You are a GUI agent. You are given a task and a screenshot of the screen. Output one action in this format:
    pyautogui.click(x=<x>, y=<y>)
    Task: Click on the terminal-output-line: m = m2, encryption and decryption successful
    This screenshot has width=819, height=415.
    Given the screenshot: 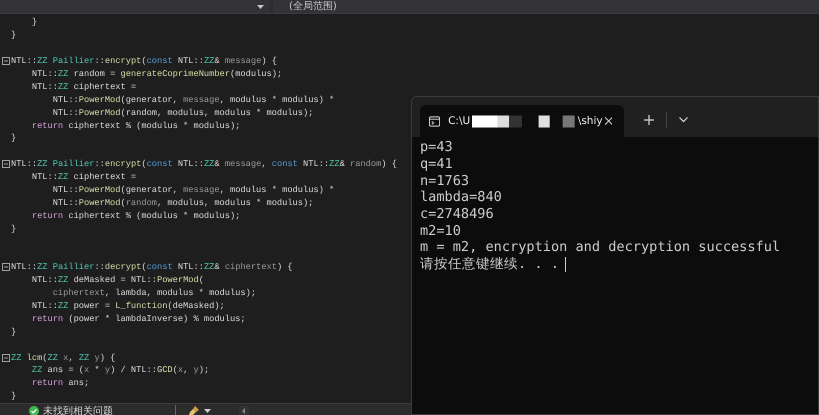 What is the action you would take?
    pyautogui.click(x=600, y=247)
    